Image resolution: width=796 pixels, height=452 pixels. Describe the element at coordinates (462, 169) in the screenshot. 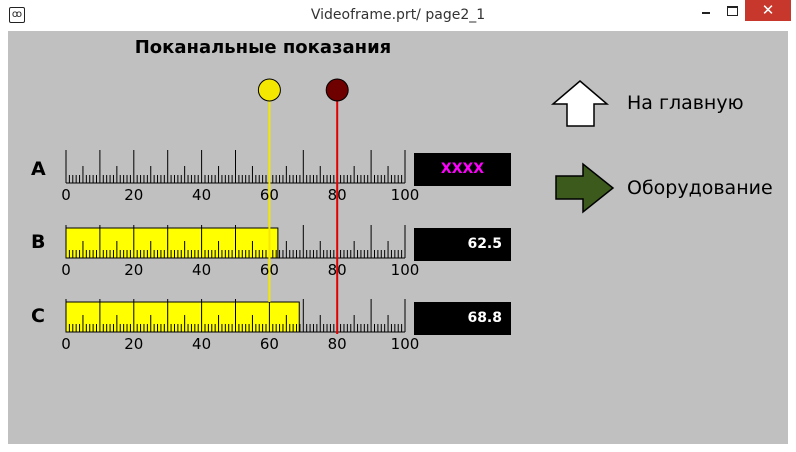

I see `channel-a-value-display: XXXX` at that location.